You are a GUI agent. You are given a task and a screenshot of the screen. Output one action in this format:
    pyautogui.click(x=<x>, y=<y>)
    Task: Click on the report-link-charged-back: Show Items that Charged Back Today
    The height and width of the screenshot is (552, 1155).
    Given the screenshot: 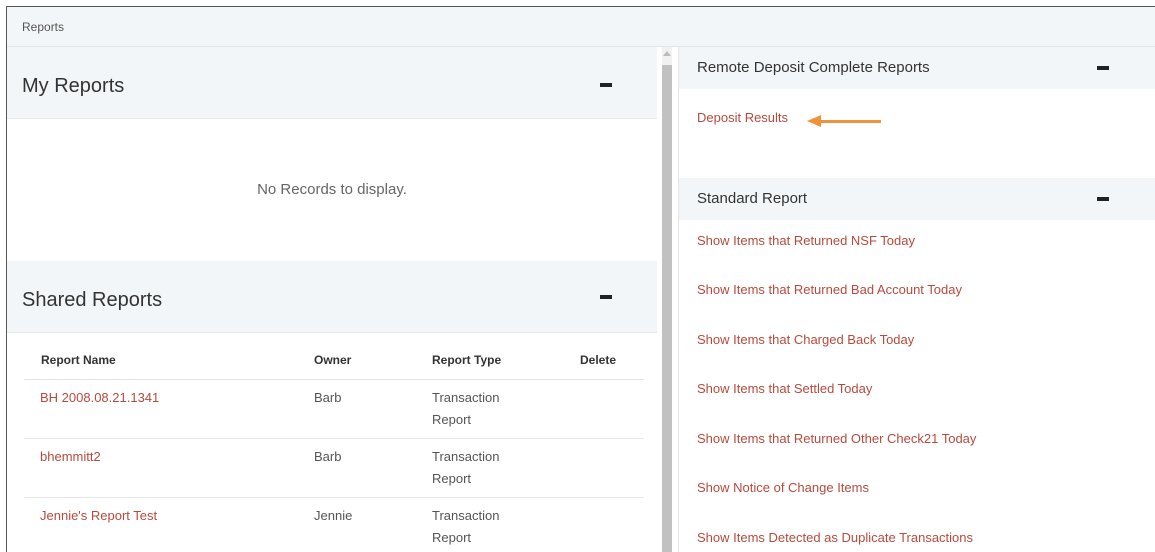 What is the action you would take?
    pyautogui.click(x=805, y=339)
    